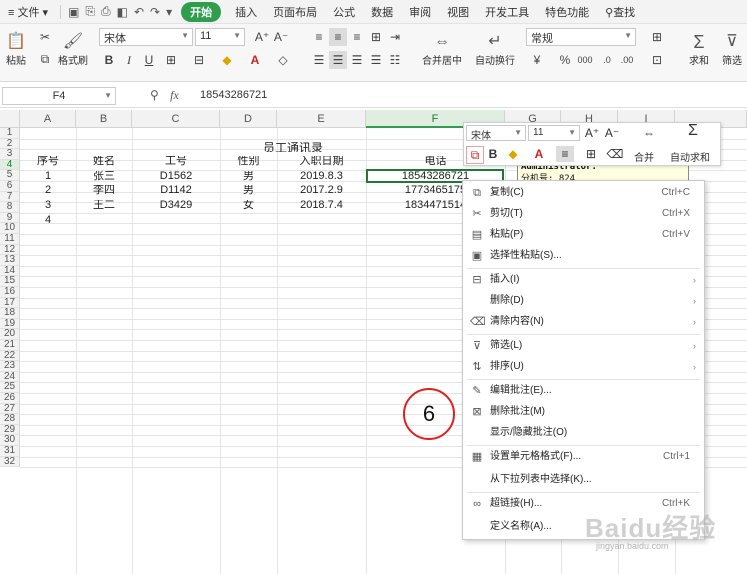 This screenshot has height=574, width=747. What do you see at coordinates (357, 60) in the screenshot?
I see `align-right-icon: ☰` at bounding box center [357, 60].